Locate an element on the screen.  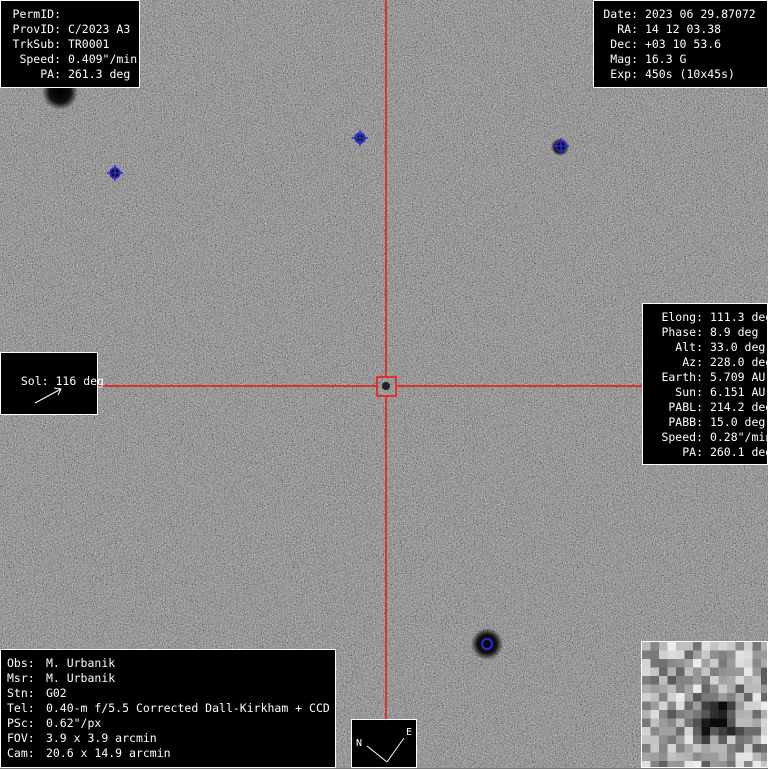
target-object is located at coordinates (386, 386).